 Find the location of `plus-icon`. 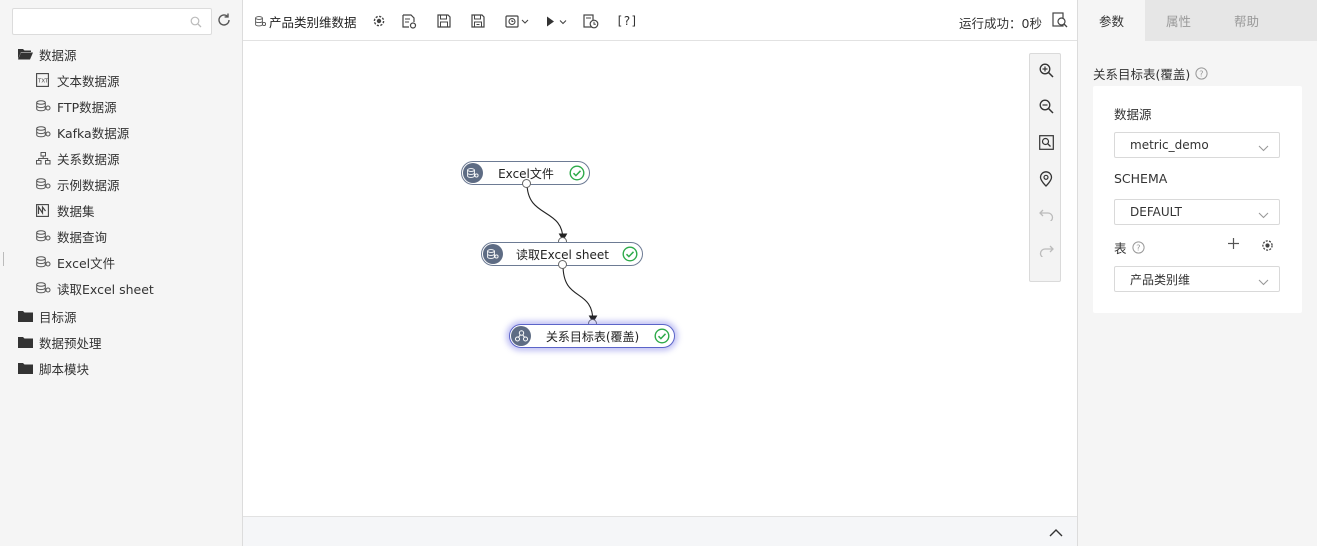

plus-icon is located at coordinates (1233, 245).